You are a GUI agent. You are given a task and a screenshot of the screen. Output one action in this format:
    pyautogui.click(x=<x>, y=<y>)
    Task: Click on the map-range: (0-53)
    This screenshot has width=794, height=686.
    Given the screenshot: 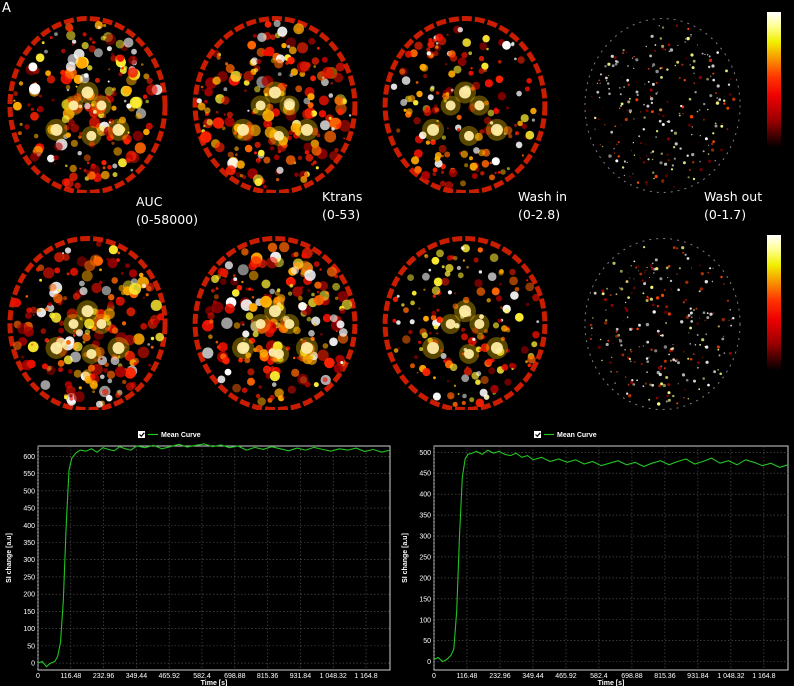 What is the action you would take?
    pyautogui.click(x=341, y=214)
    